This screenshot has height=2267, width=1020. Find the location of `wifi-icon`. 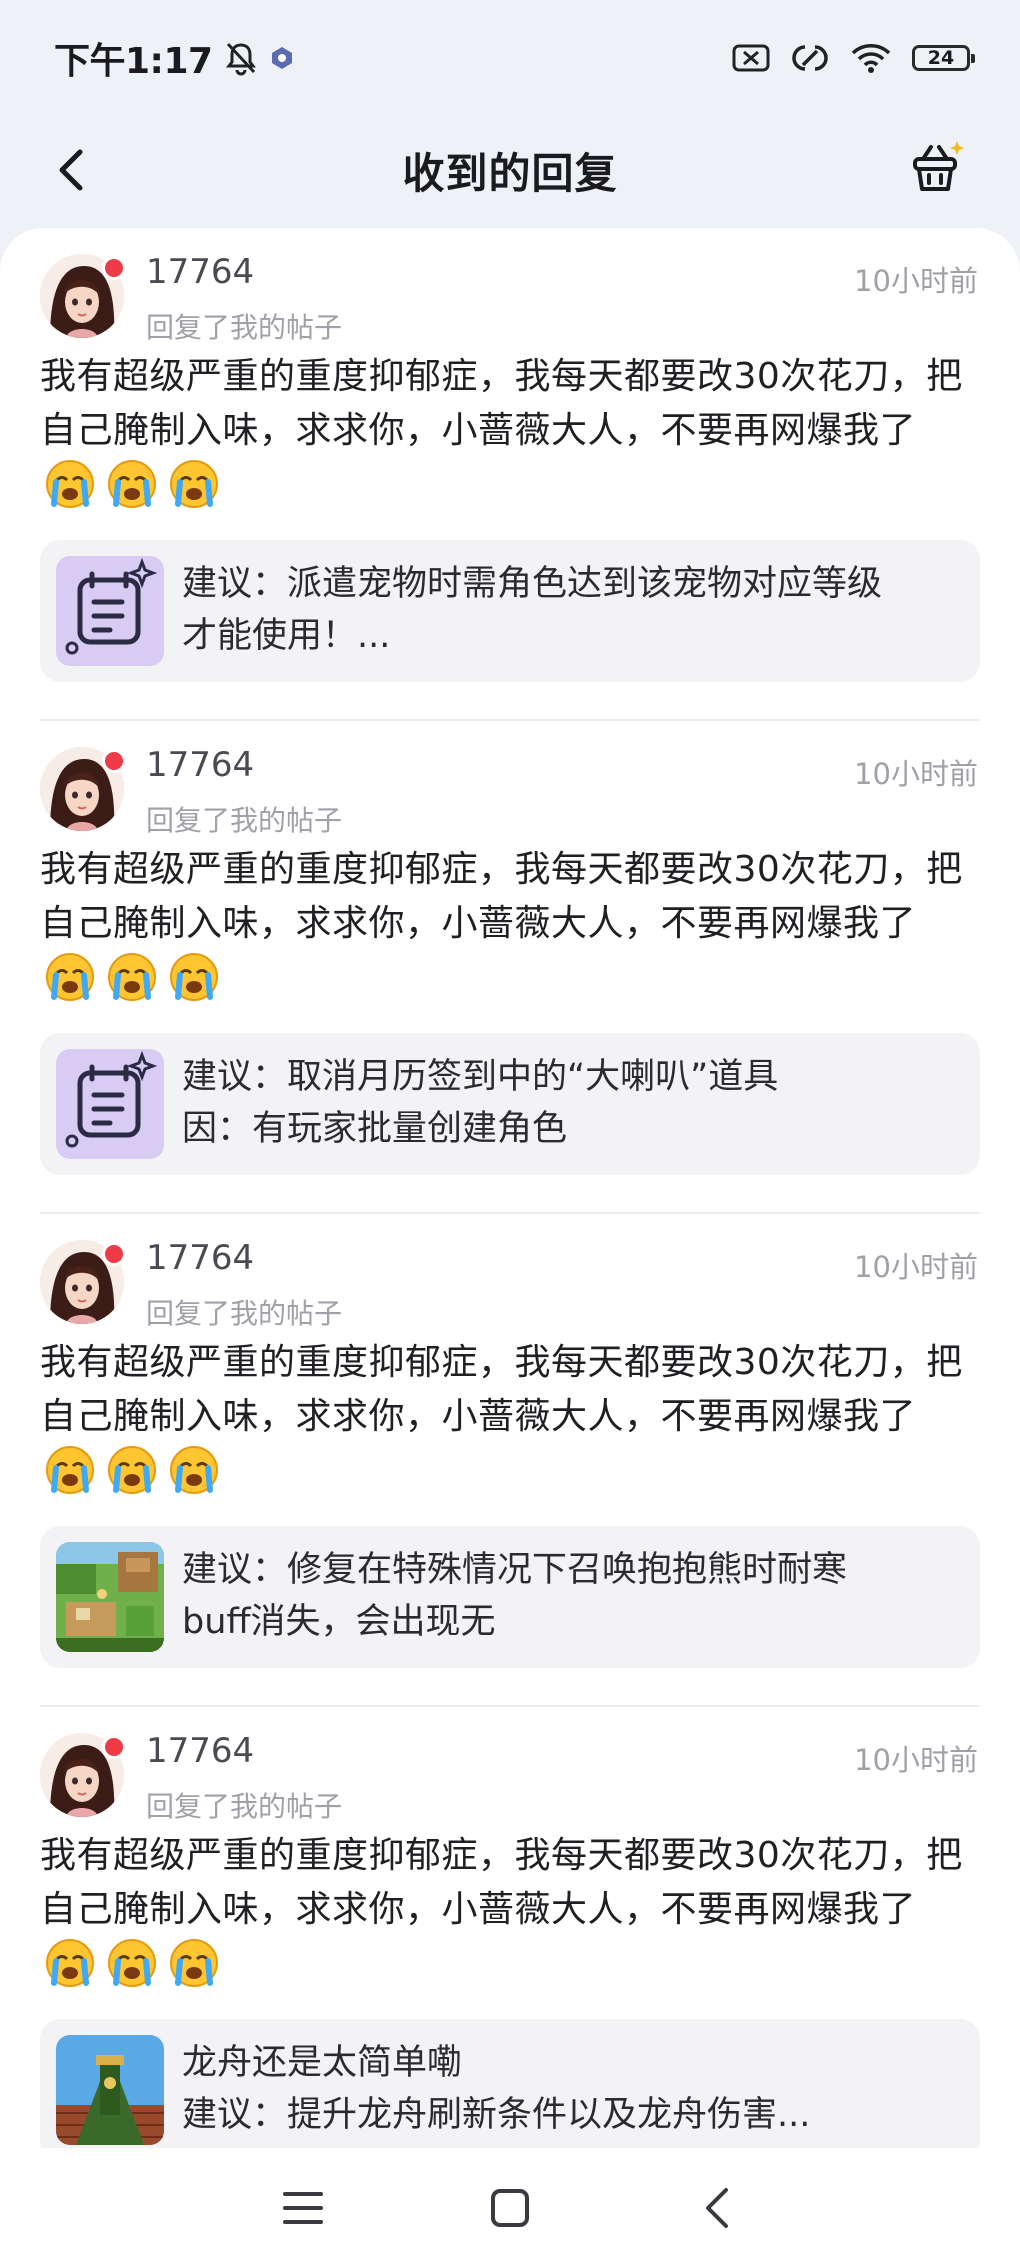

wifi-icon is located at coordinates (871, 58).